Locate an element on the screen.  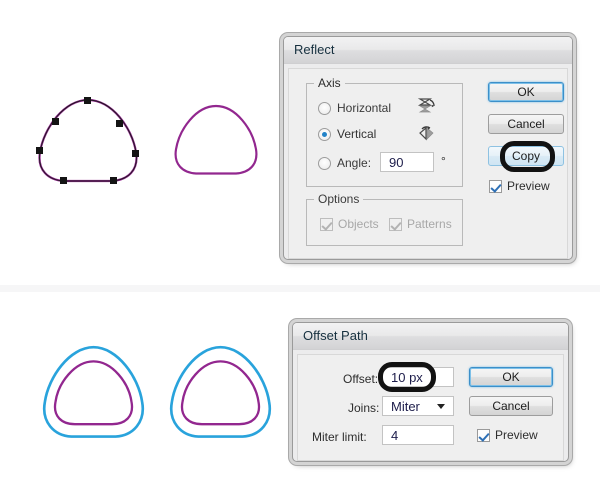
checkbox-patterns: Patterns is located at coordinates (420, 224).